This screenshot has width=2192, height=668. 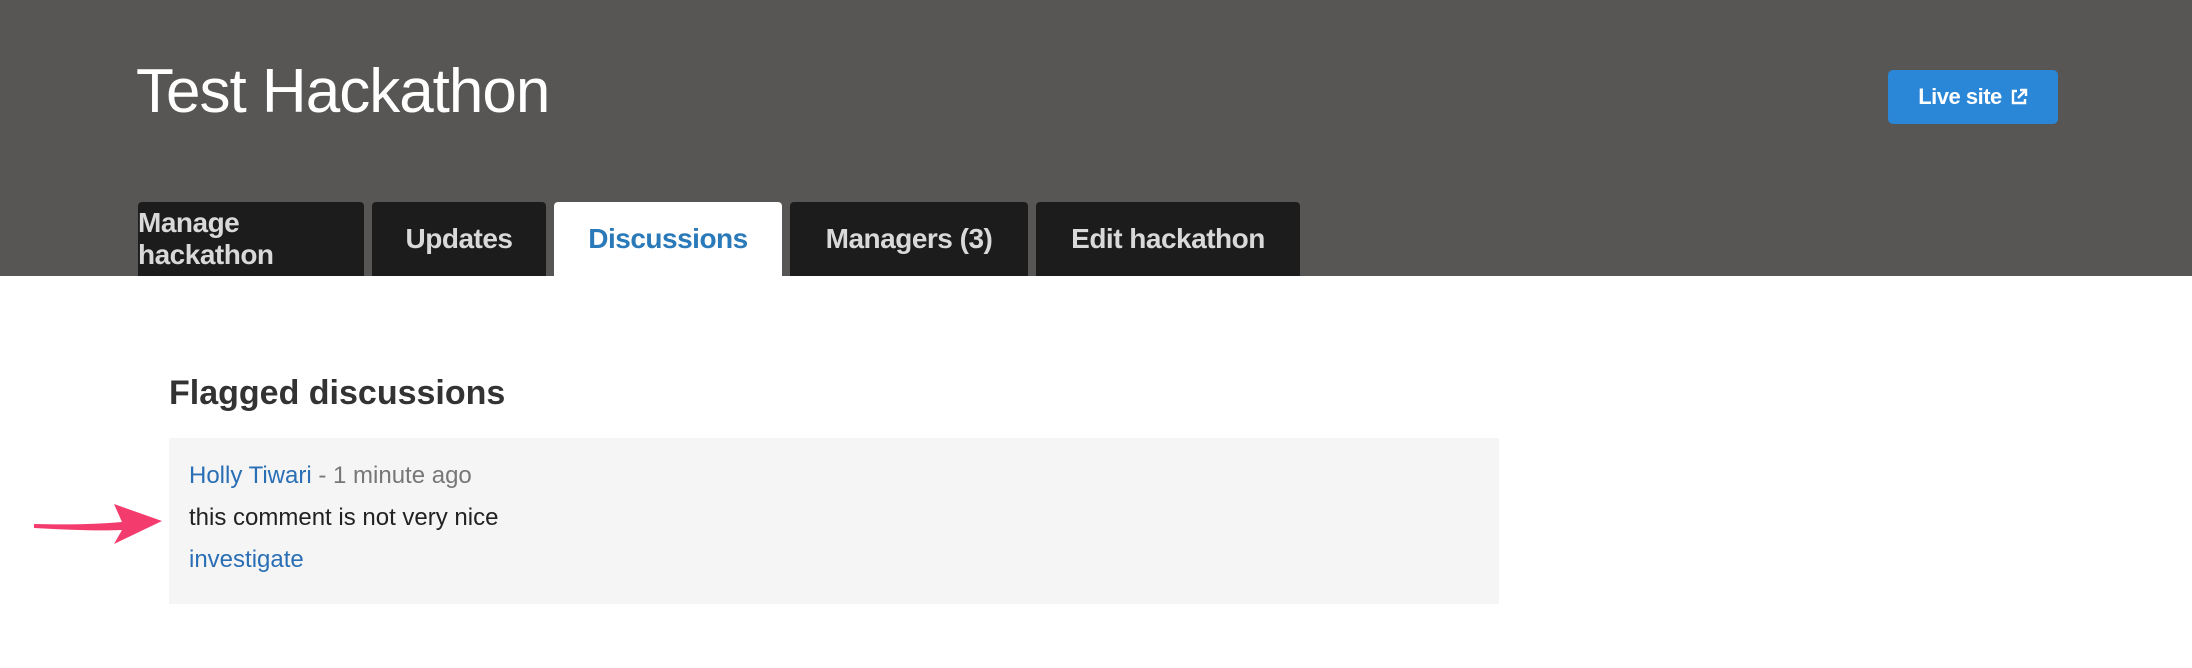 I want to click on live-site-button: Live site, so click(x=1973, y=97).